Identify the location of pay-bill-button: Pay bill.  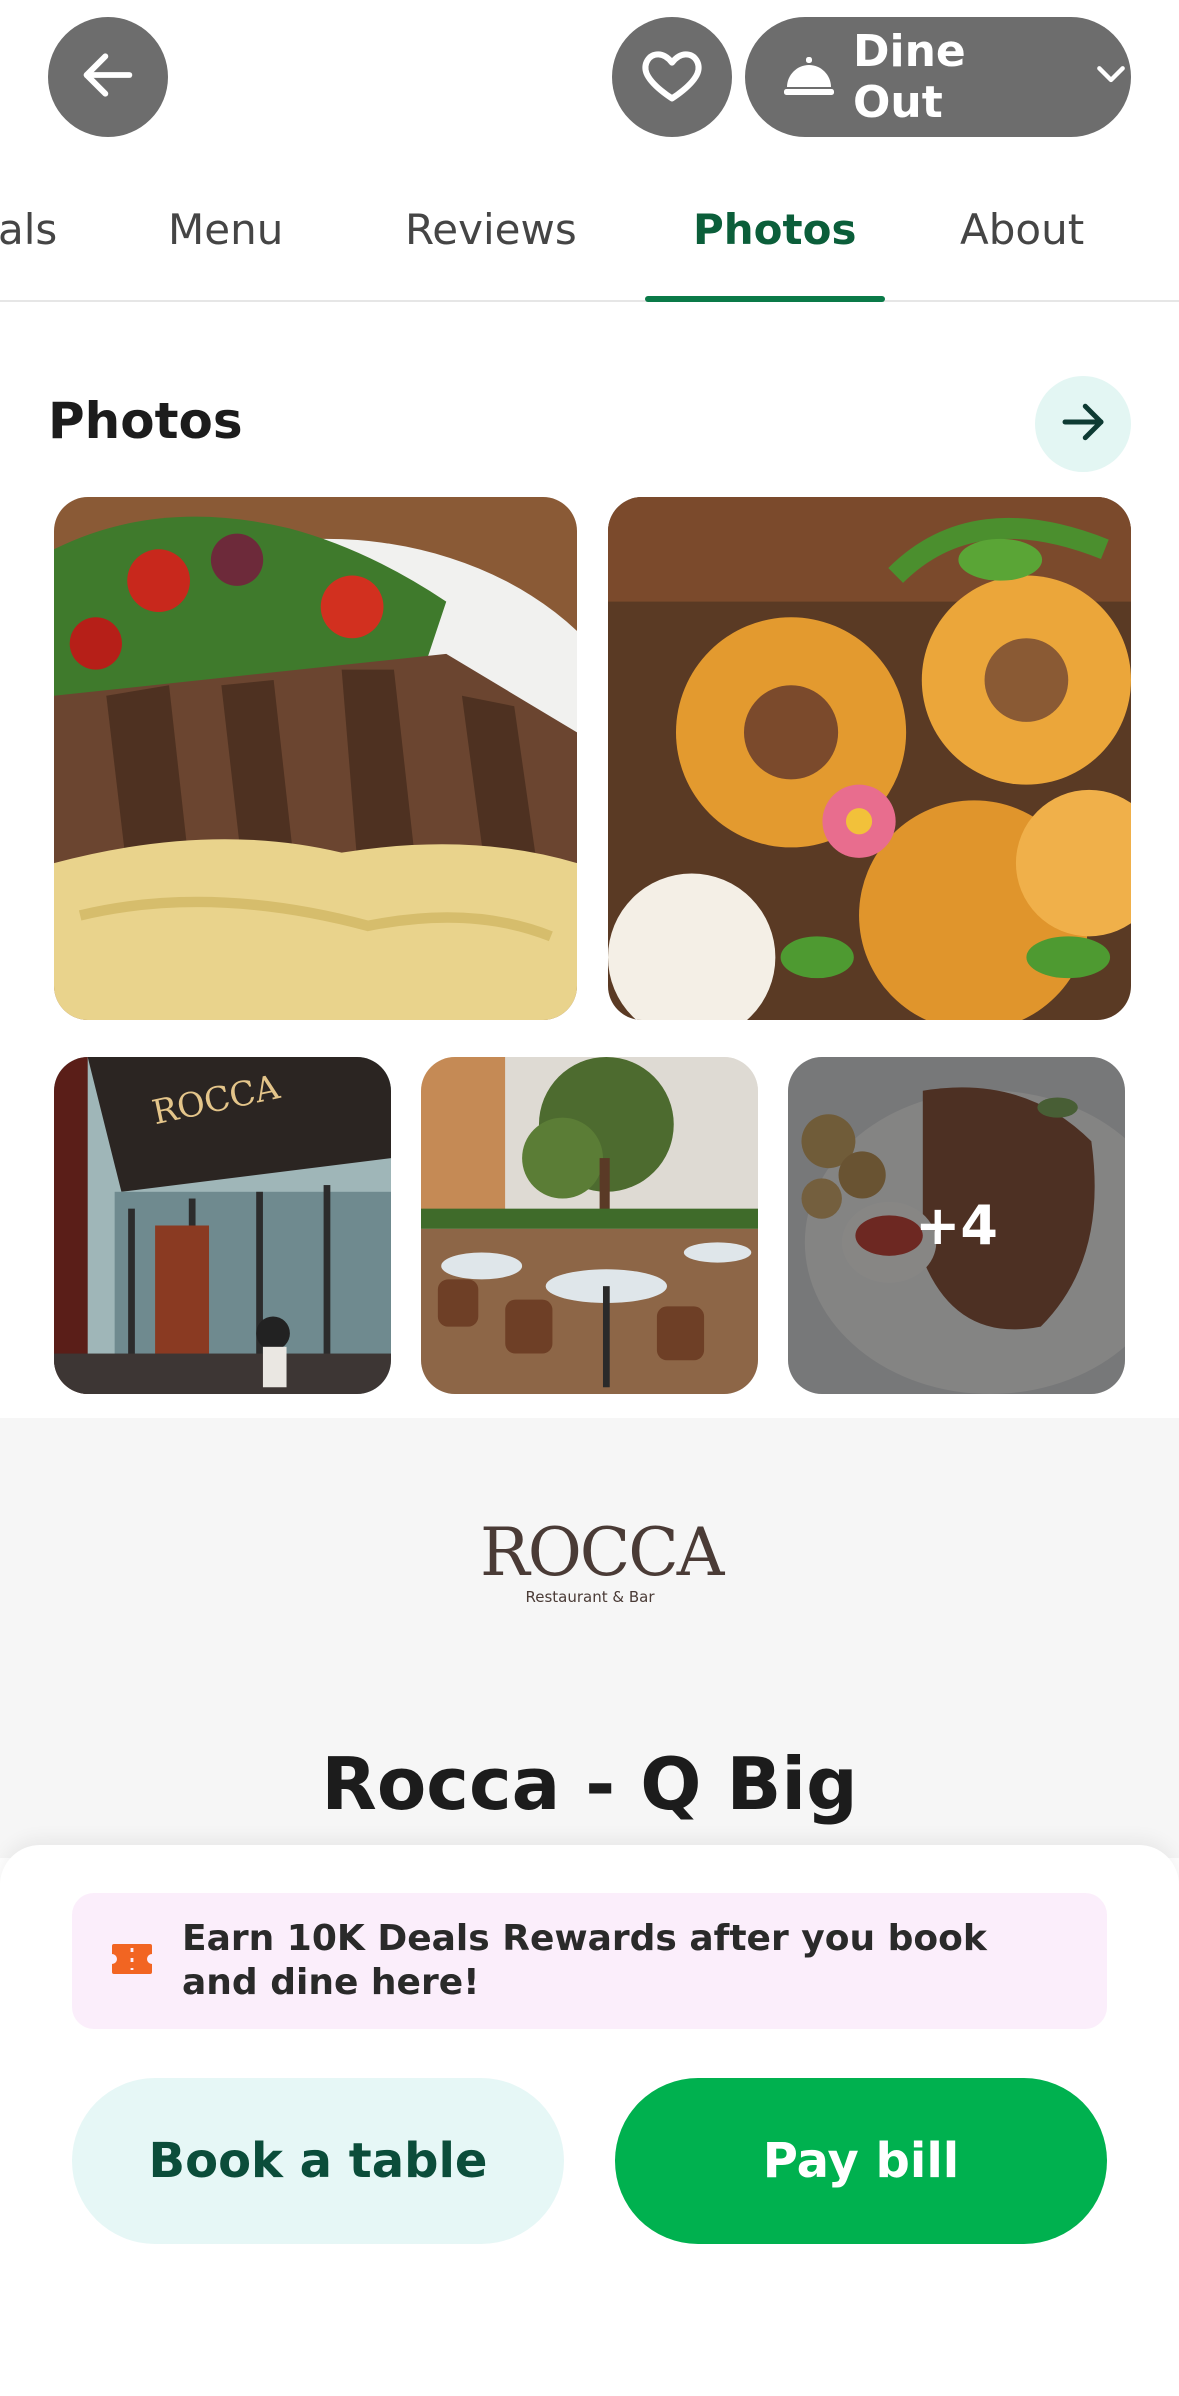
(861, 2161).